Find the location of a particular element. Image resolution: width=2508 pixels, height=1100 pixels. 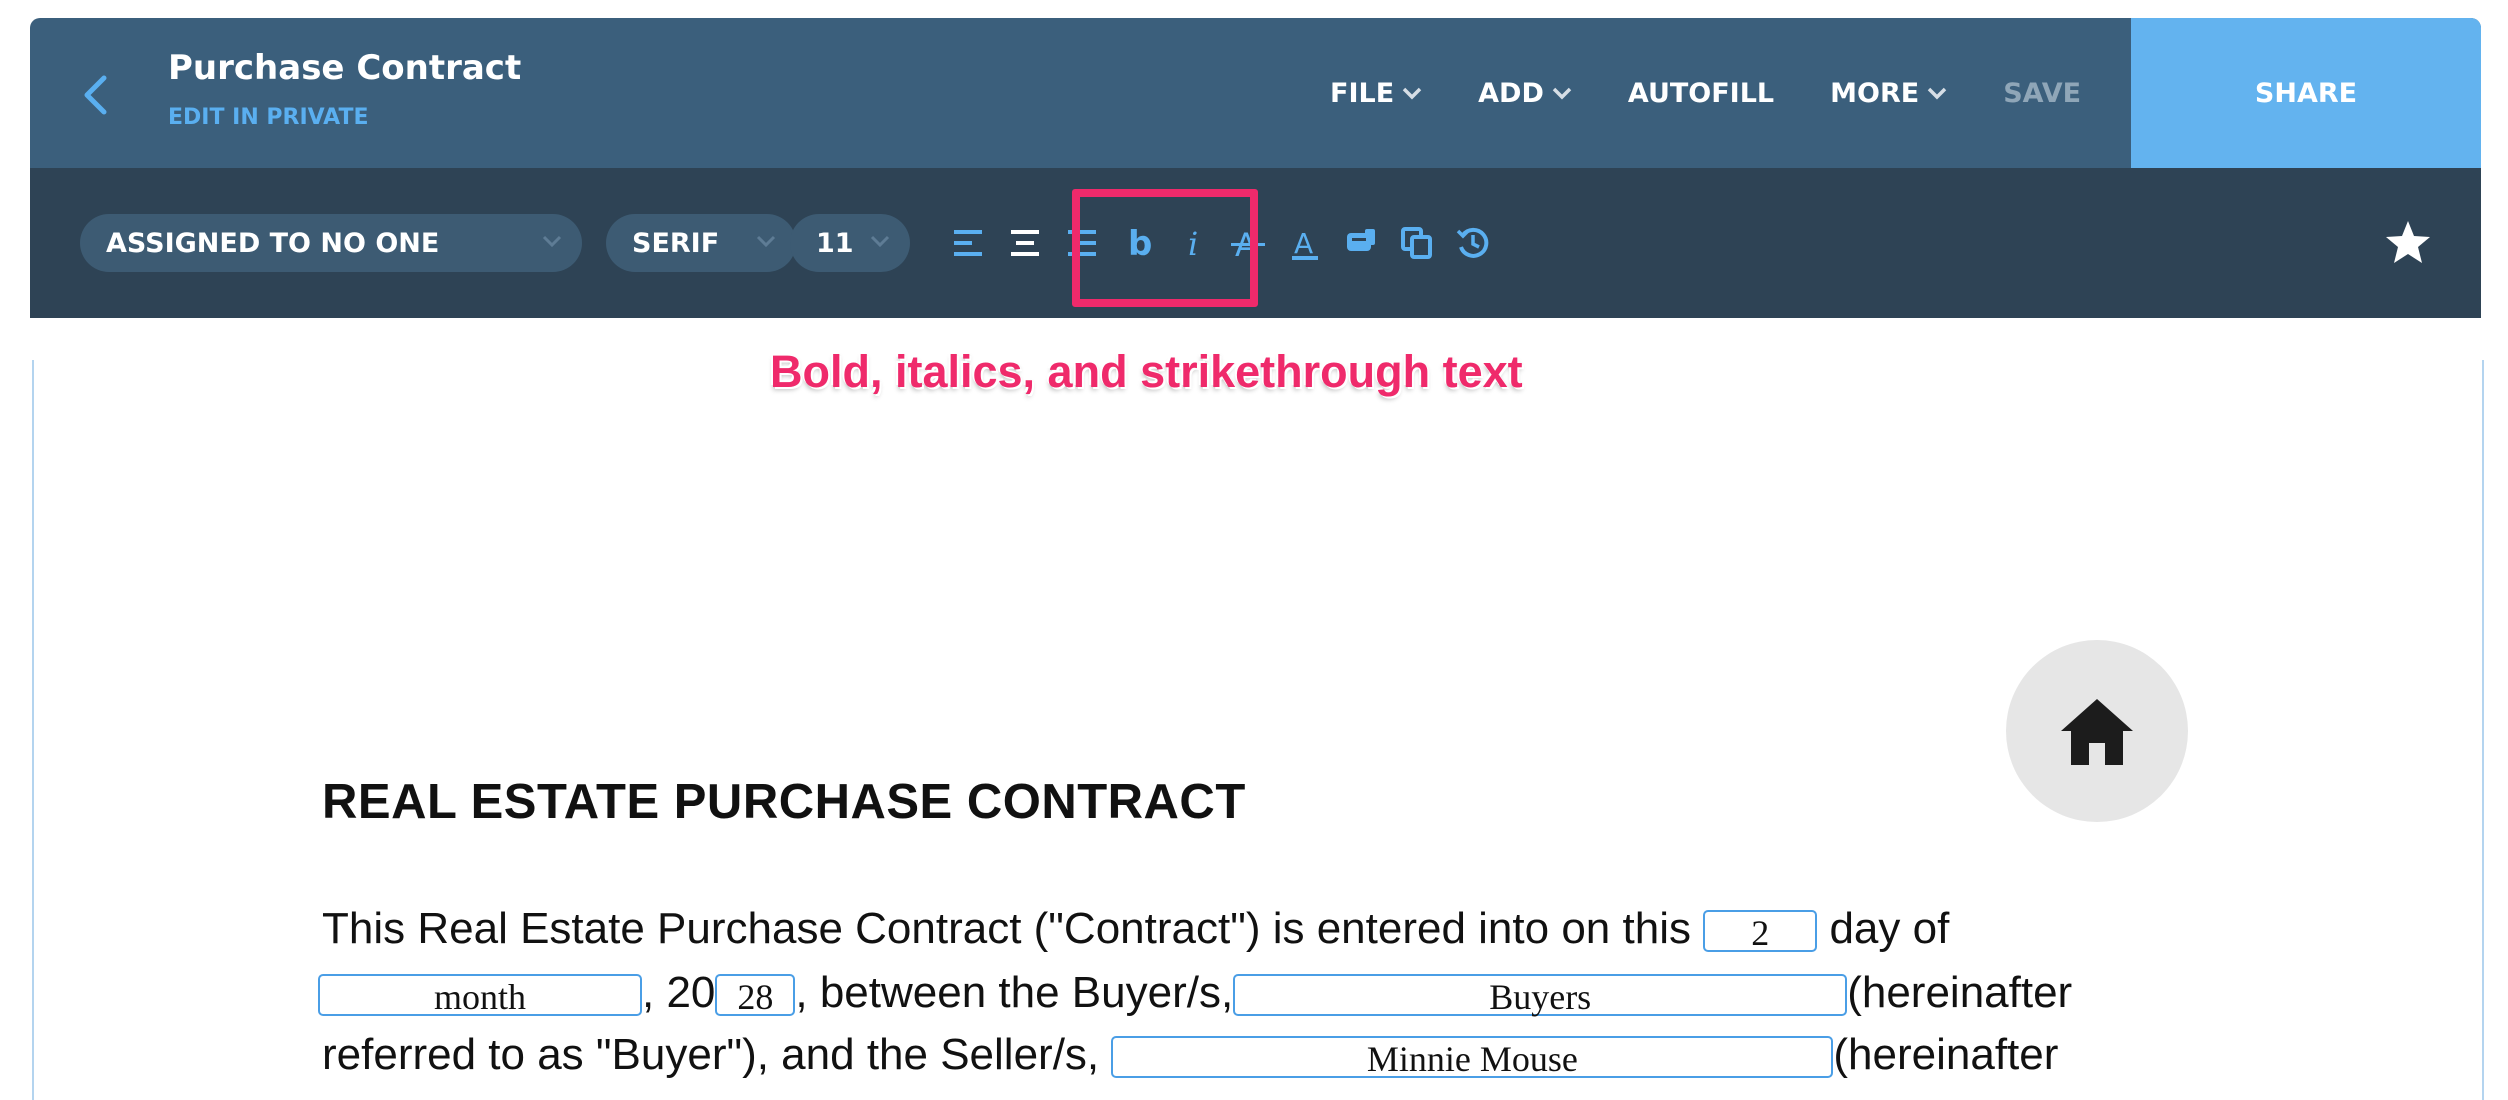

main-menu: FILE ADD AUTOFILL MORE SAVE is located at coordinates (1705, 93).